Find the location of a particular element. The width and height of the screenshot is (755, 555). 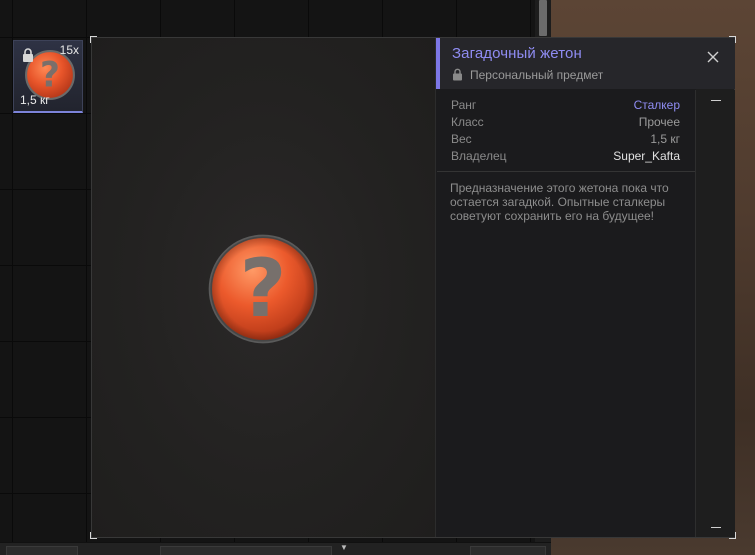

stat-label: Класс is located at coordinates (467, 122).